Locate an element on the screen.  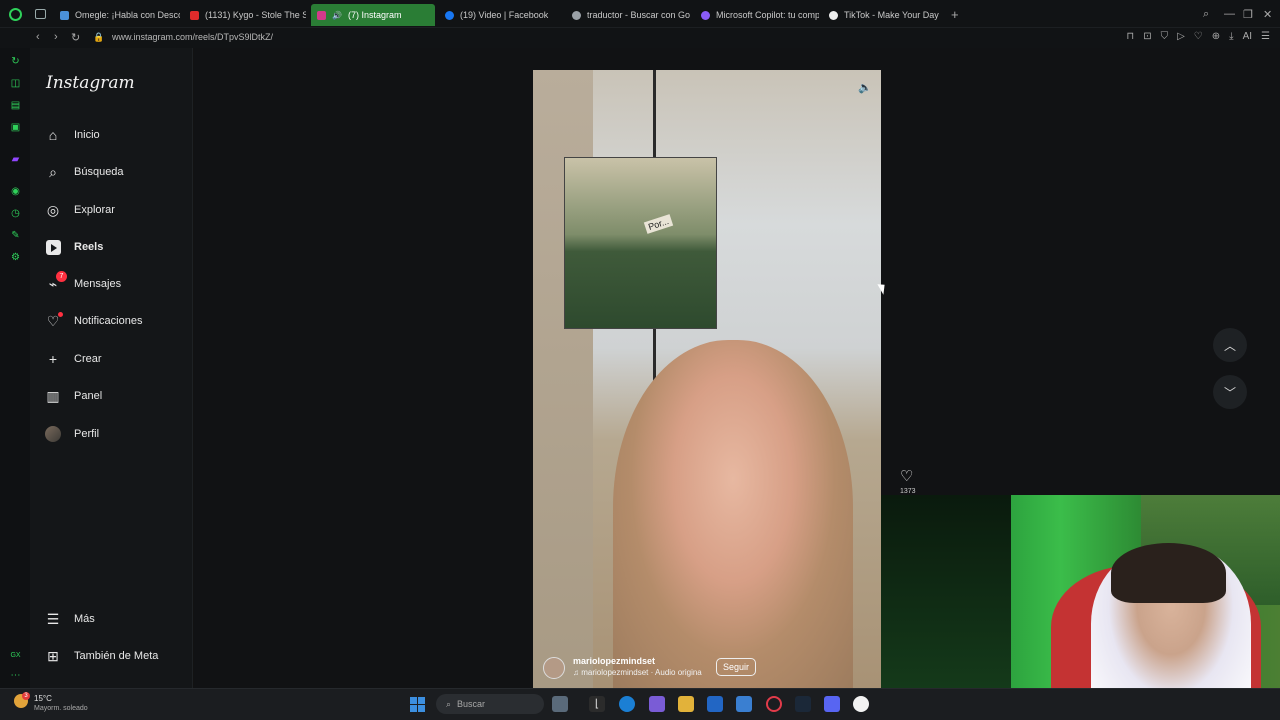
nav-item-meta: ⊞ También de Meta is located at coordinates (101, 656).